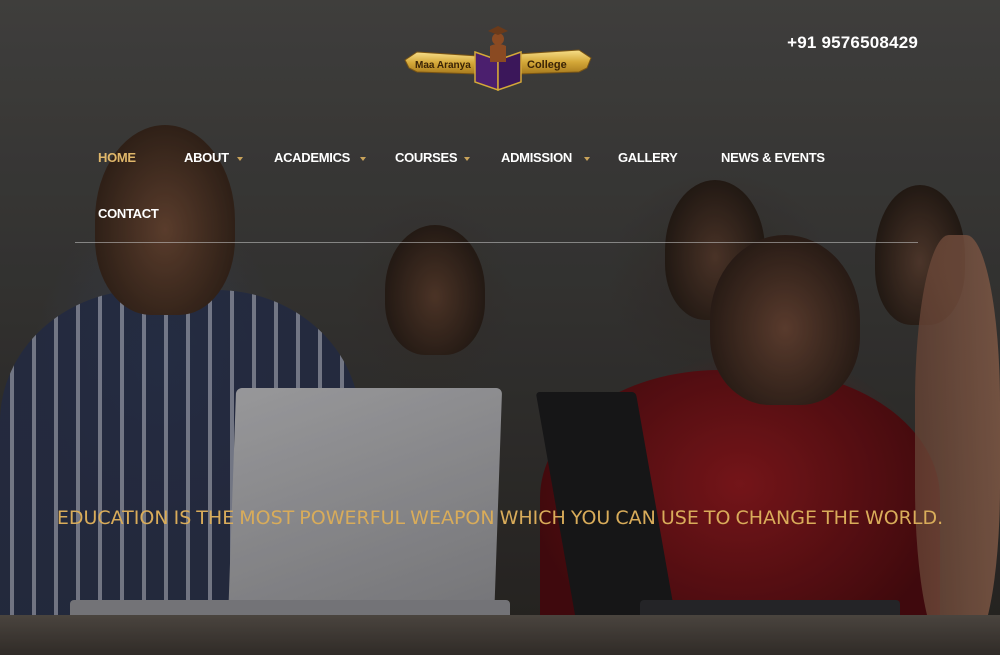 Image resolution: width=1000 pixels, height=655 pixels. What do you see at coordinates (128, 213) in the screenshot?
I see `nav-contact: CONTACT` at bounding box center [128, 213].